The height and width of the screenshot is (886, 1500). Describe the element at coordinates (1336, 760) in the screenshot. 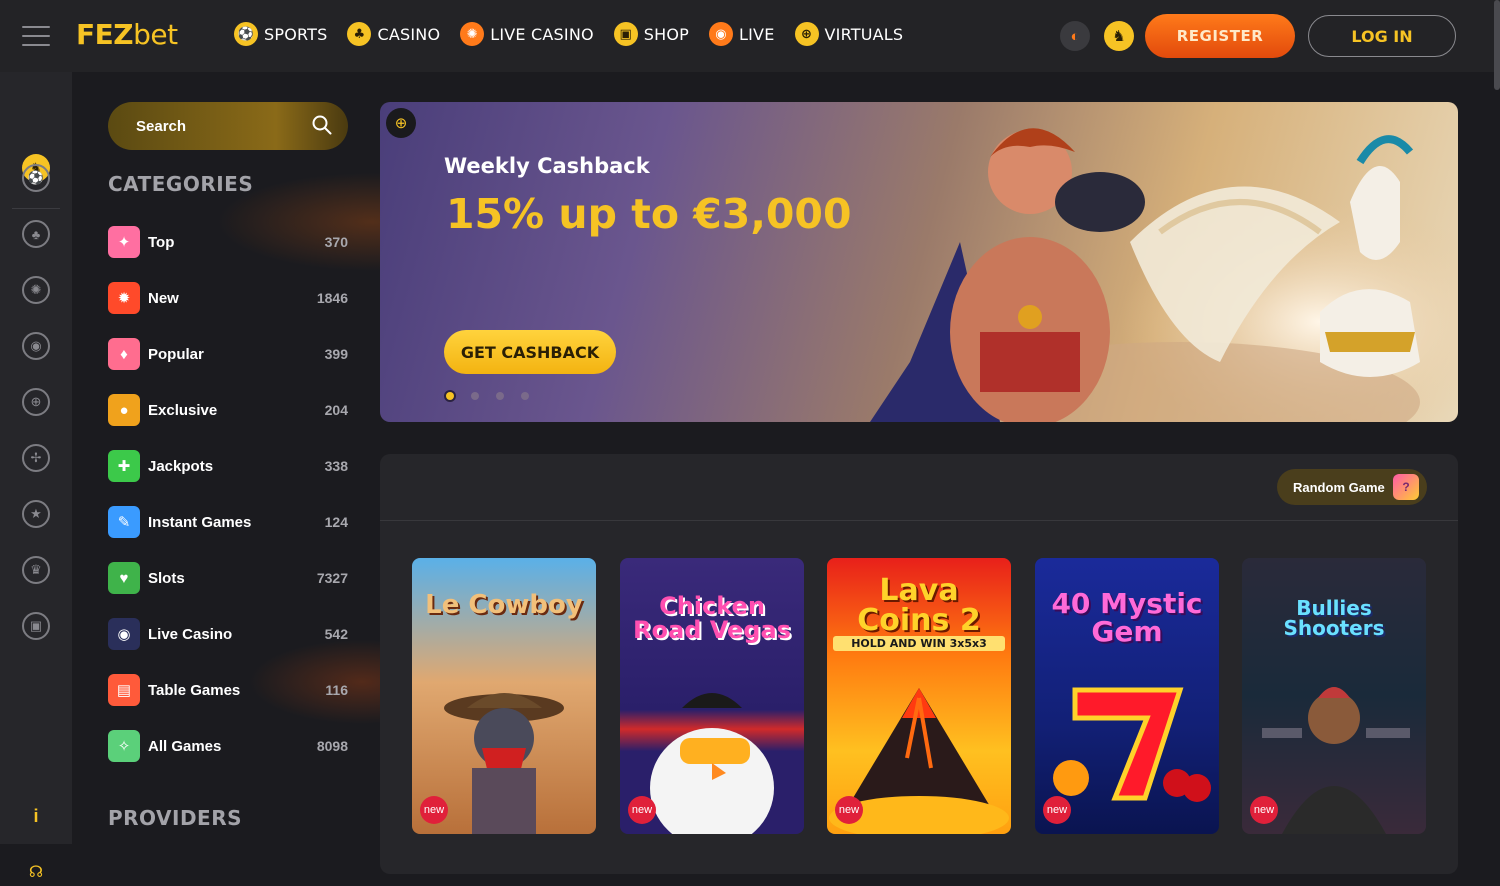

I see `shooter-artwork` at that location.